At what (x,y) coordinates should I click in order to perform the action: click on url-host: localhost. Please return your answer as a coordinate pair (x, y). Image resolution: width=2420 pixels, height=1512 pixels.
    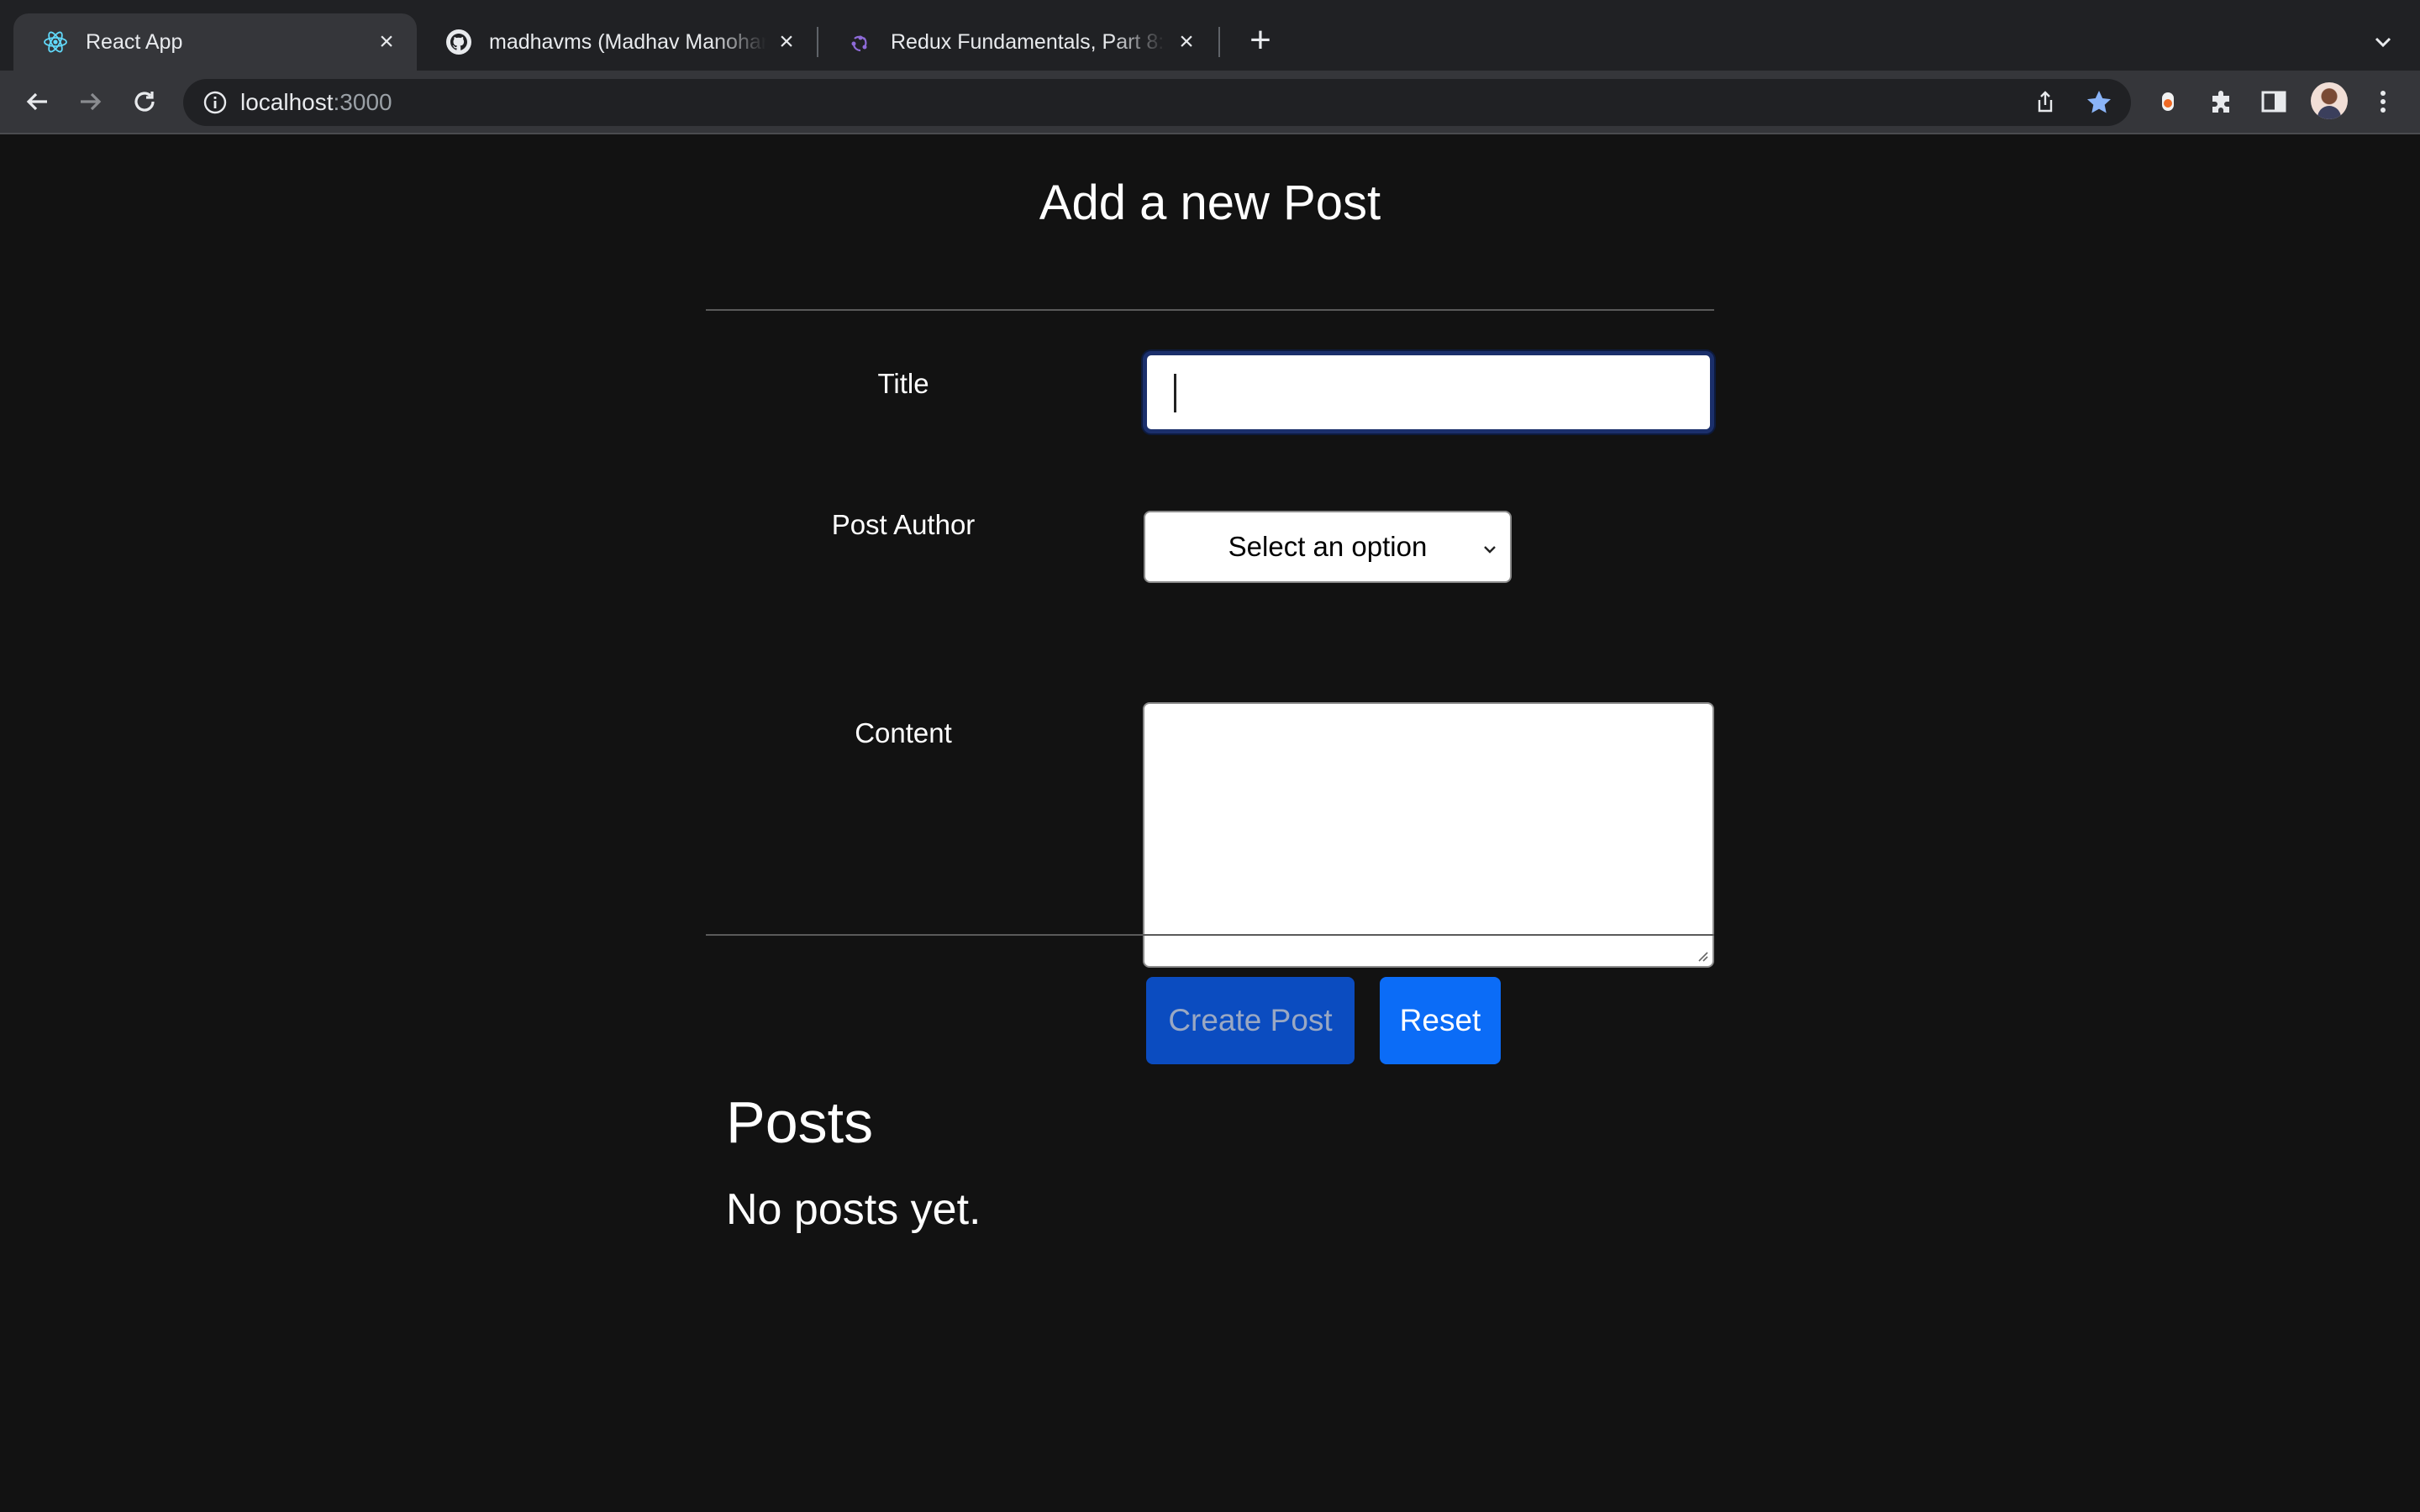
    Looking at the image, I should click on (287, 102).